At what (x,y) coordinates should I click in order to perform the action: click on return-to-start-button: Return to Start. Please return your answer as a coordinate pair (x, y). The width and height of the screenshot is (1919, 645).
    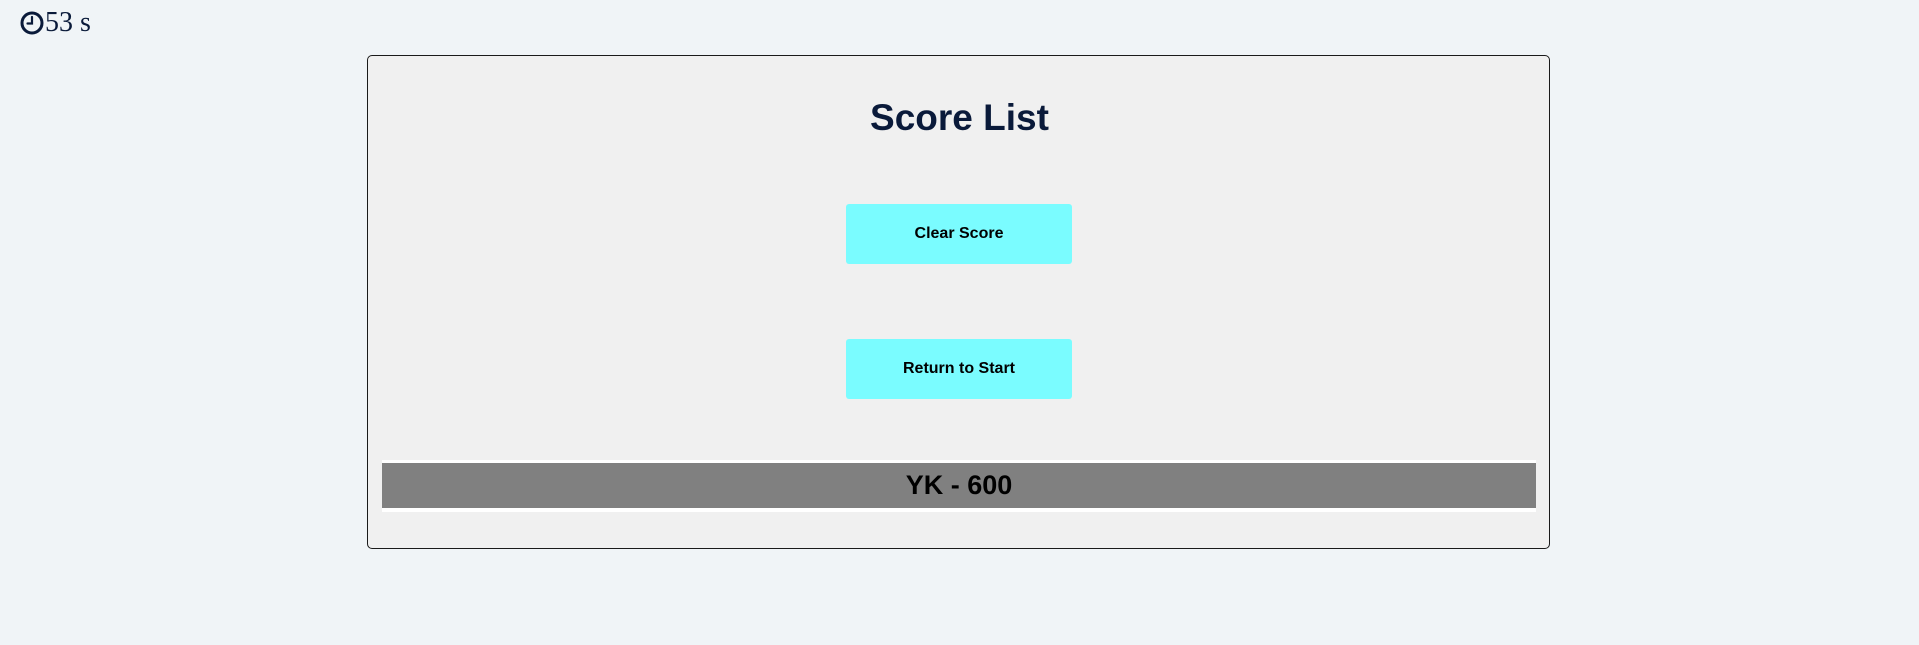
    Looking at the image, I should click on (959, 369).